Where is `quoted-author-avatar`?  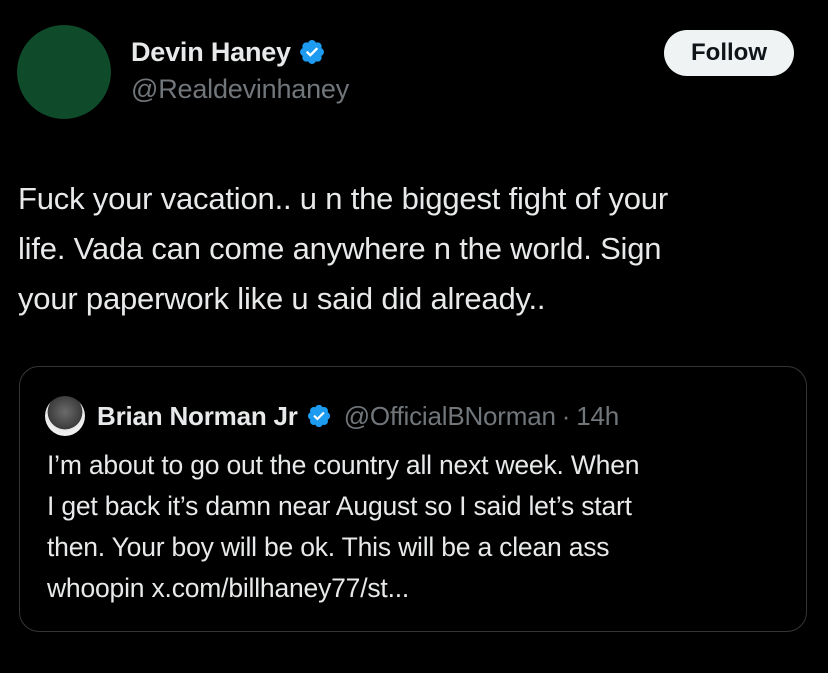
quoted-author-avatar is located at coordinates (65, 416).